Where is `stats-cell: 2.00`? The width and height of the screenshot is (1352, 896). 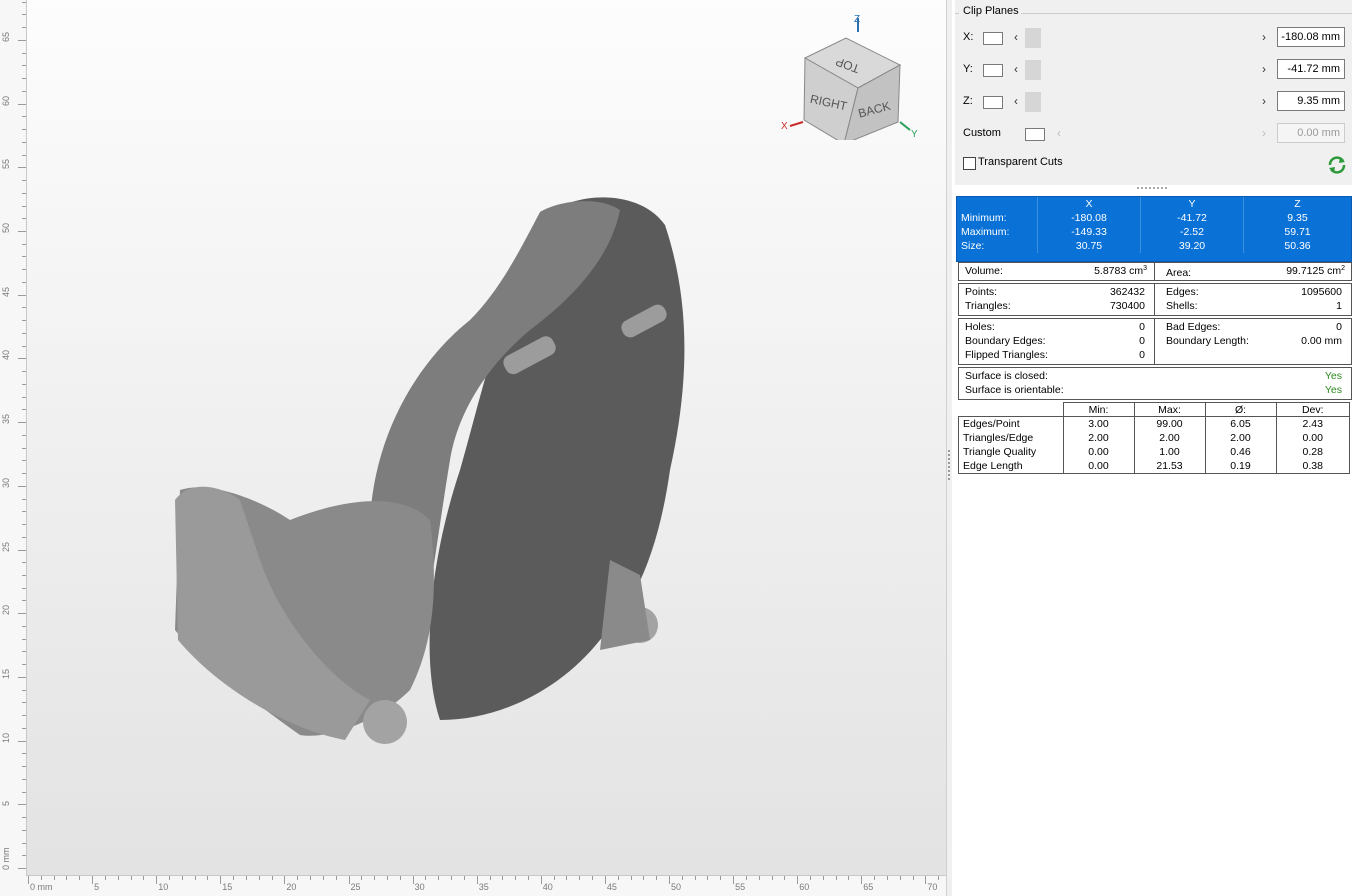
stats-cell: 2.00 is located at coordinates (1098, 438).